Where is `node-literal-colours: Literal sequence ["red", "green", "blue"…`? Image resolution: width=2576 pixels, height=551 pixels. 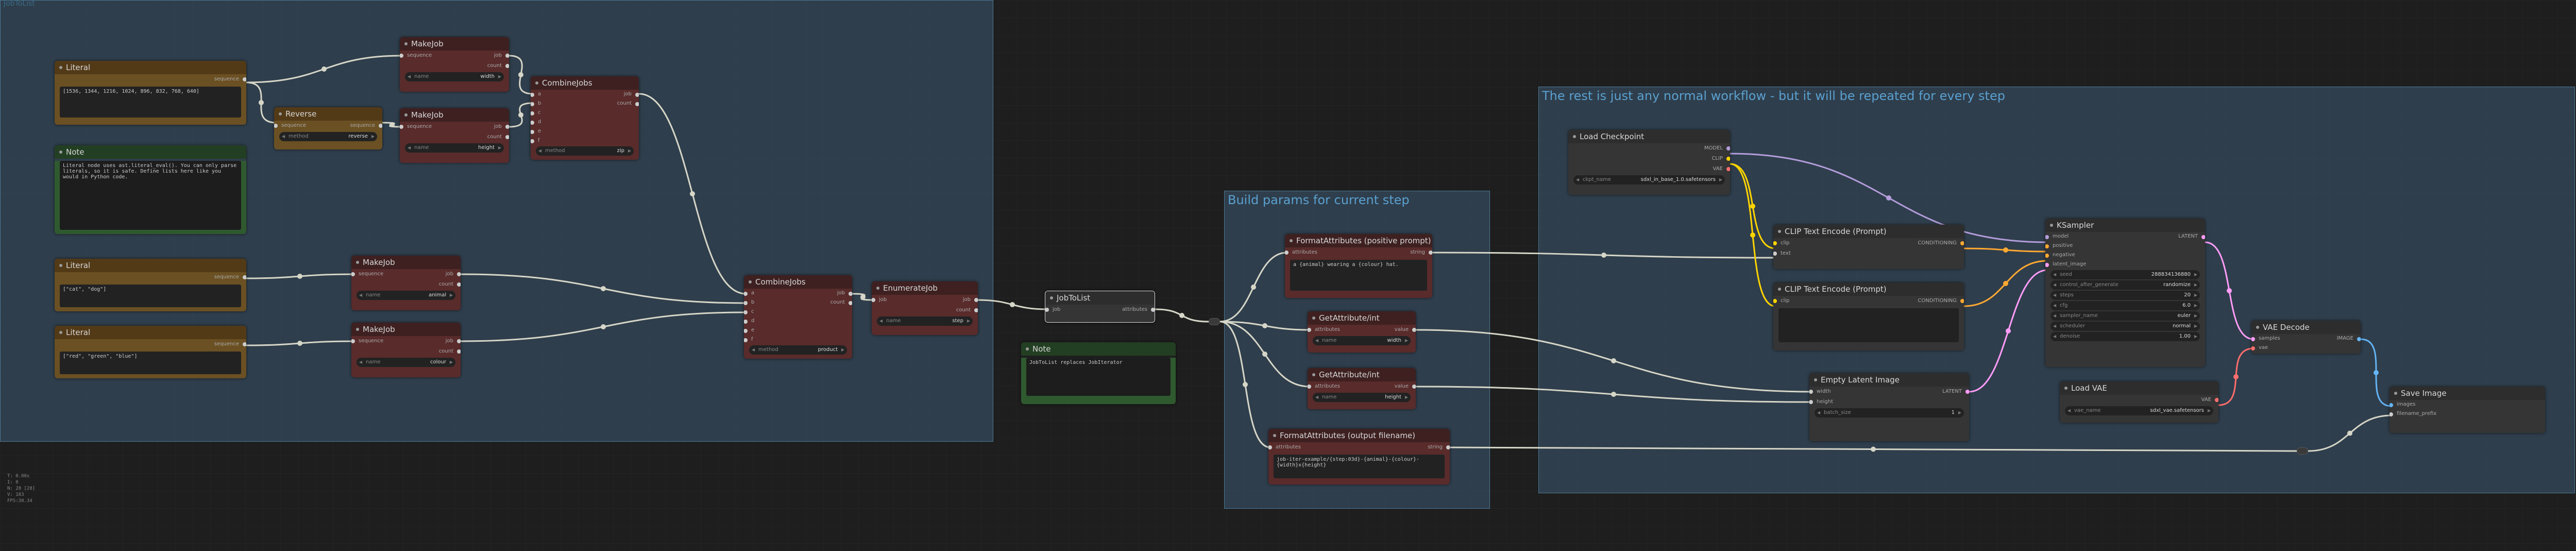
node-literal-colours: Literal sequence ["red", "green", "blue"… is located at coordinates (150, 352).